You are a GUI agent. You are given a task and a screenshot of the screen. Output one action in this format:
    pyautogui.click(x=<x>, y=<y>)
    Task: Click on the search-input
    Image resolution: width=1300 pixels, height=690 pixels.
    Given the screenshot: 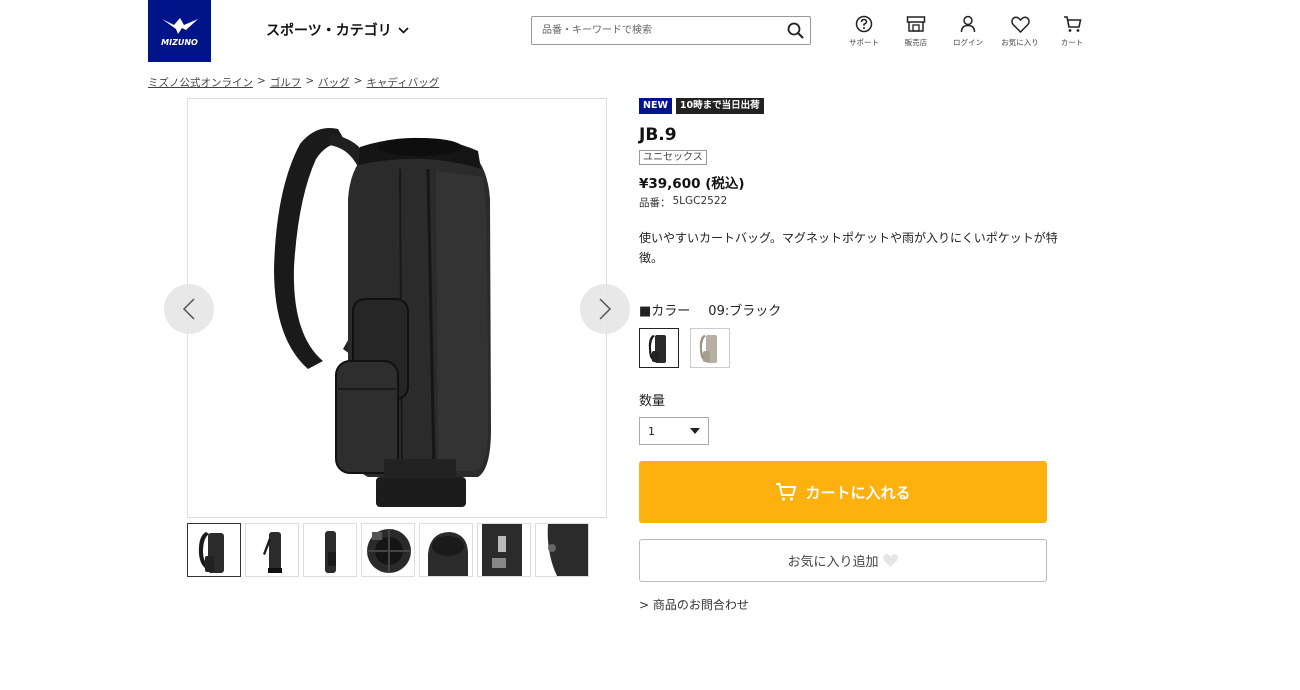 What is the action you would take?
    pyautogui.click(x=656, y=30)
    